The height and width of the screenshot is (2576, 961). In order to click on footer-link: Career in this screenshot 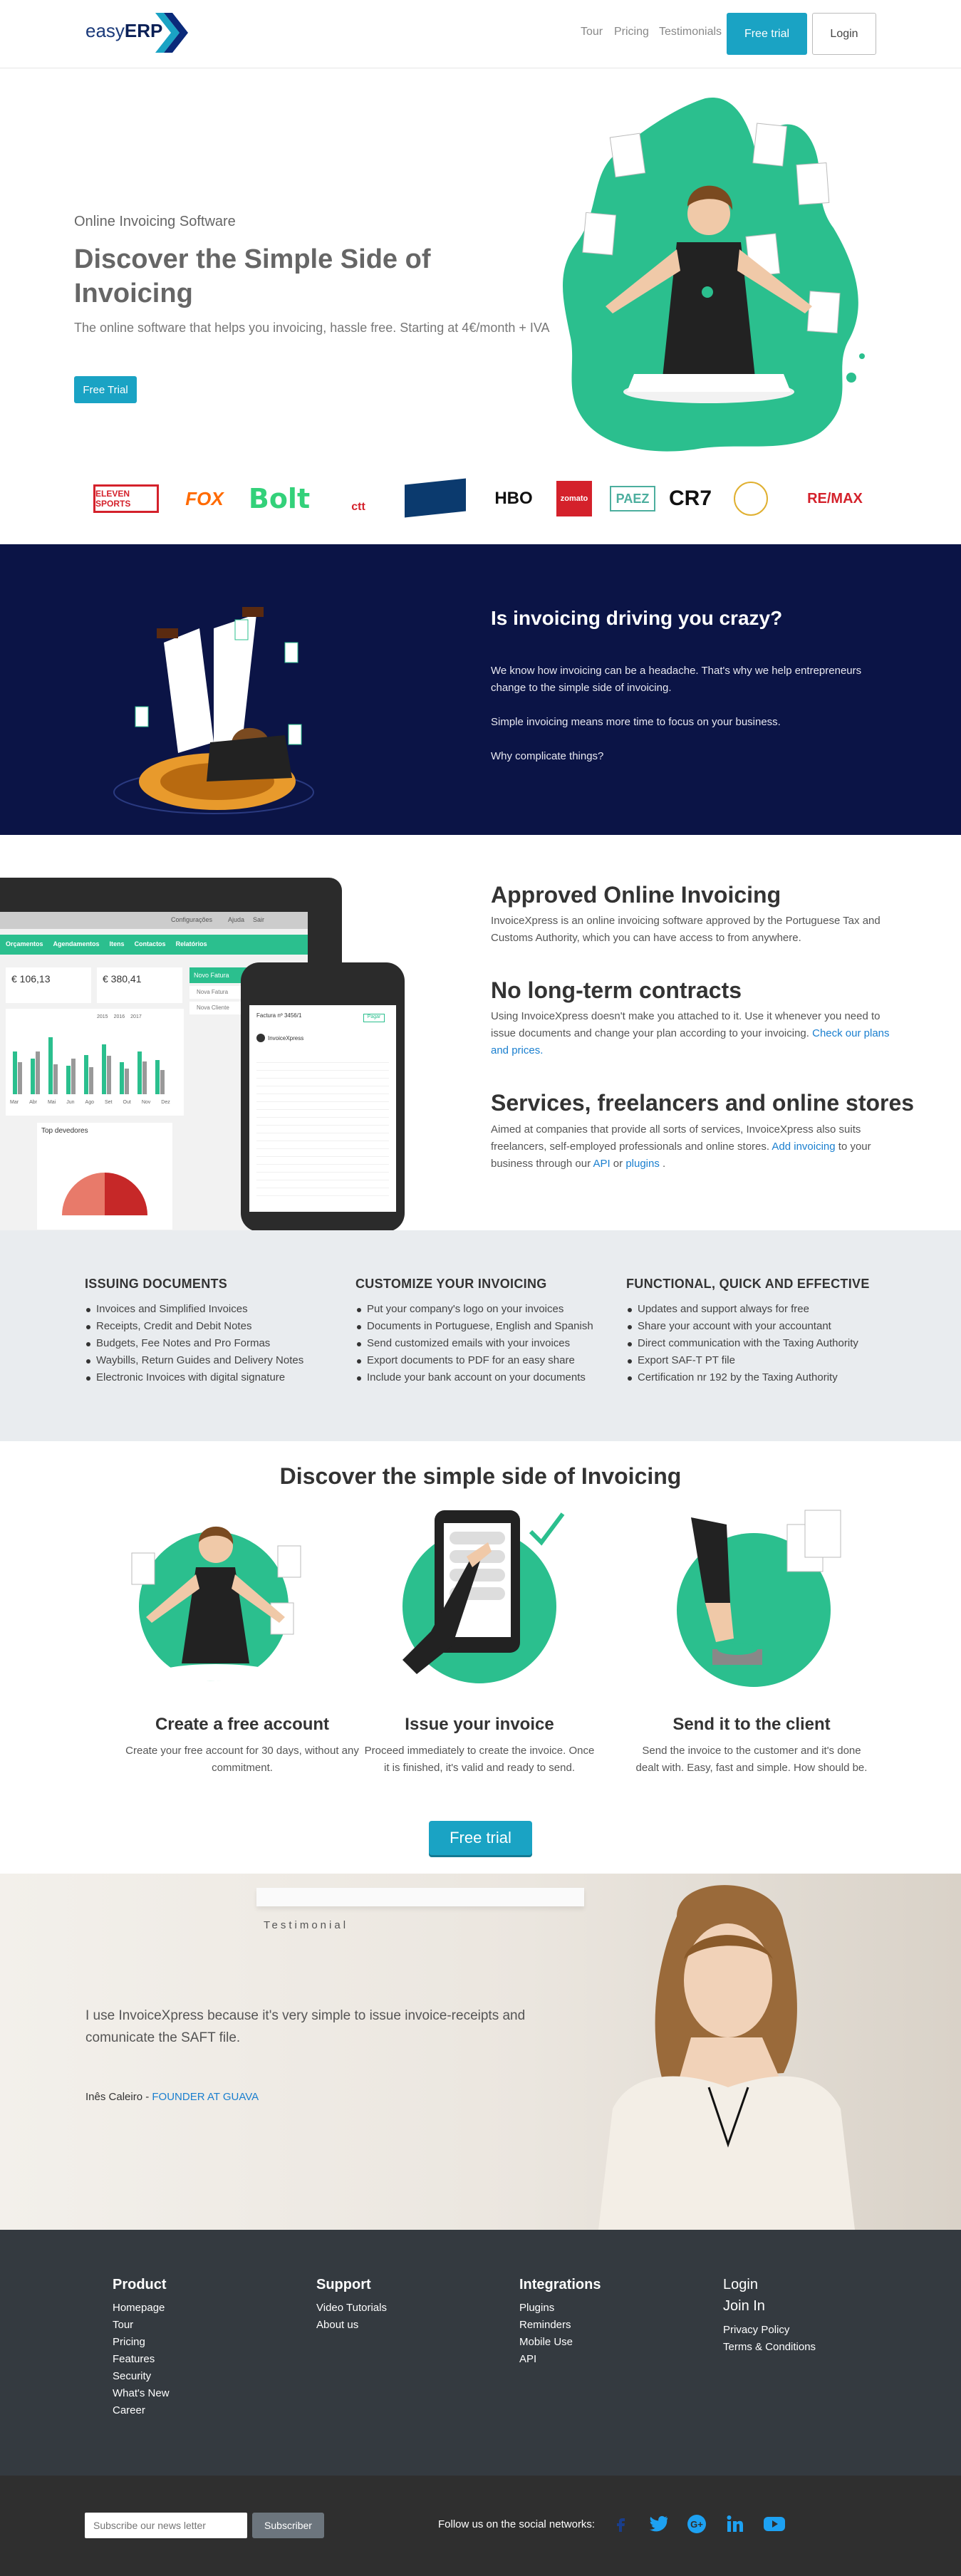, I will do `click(141, 2410)`.